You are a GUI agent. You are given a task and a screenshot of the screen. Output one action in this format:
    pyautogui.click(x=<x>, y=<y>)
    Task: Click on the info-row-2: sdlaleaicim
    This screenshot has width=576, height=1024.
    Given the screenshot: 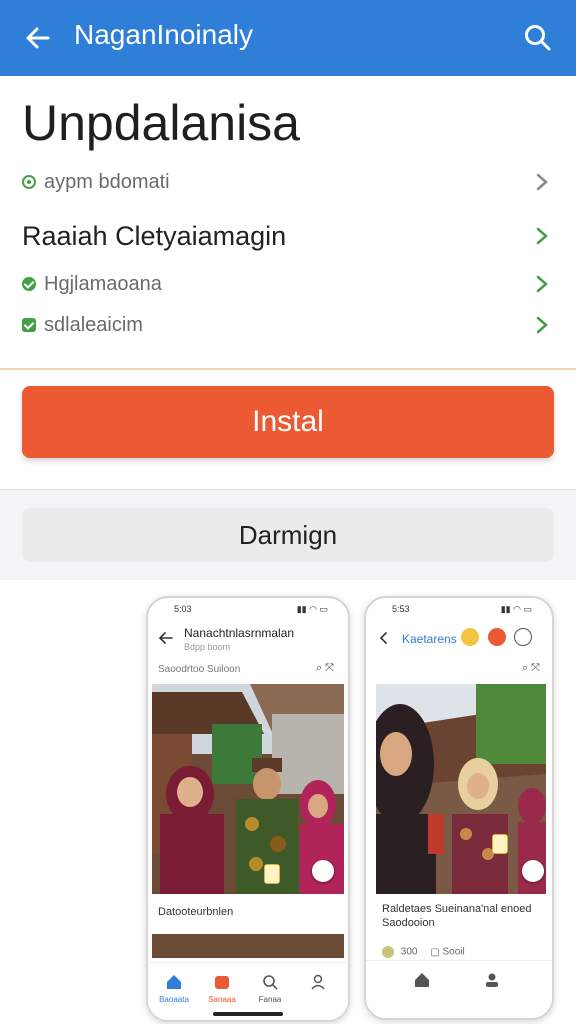 What is the action you would take?
    pyautogui.click(x=288, y=325)
    